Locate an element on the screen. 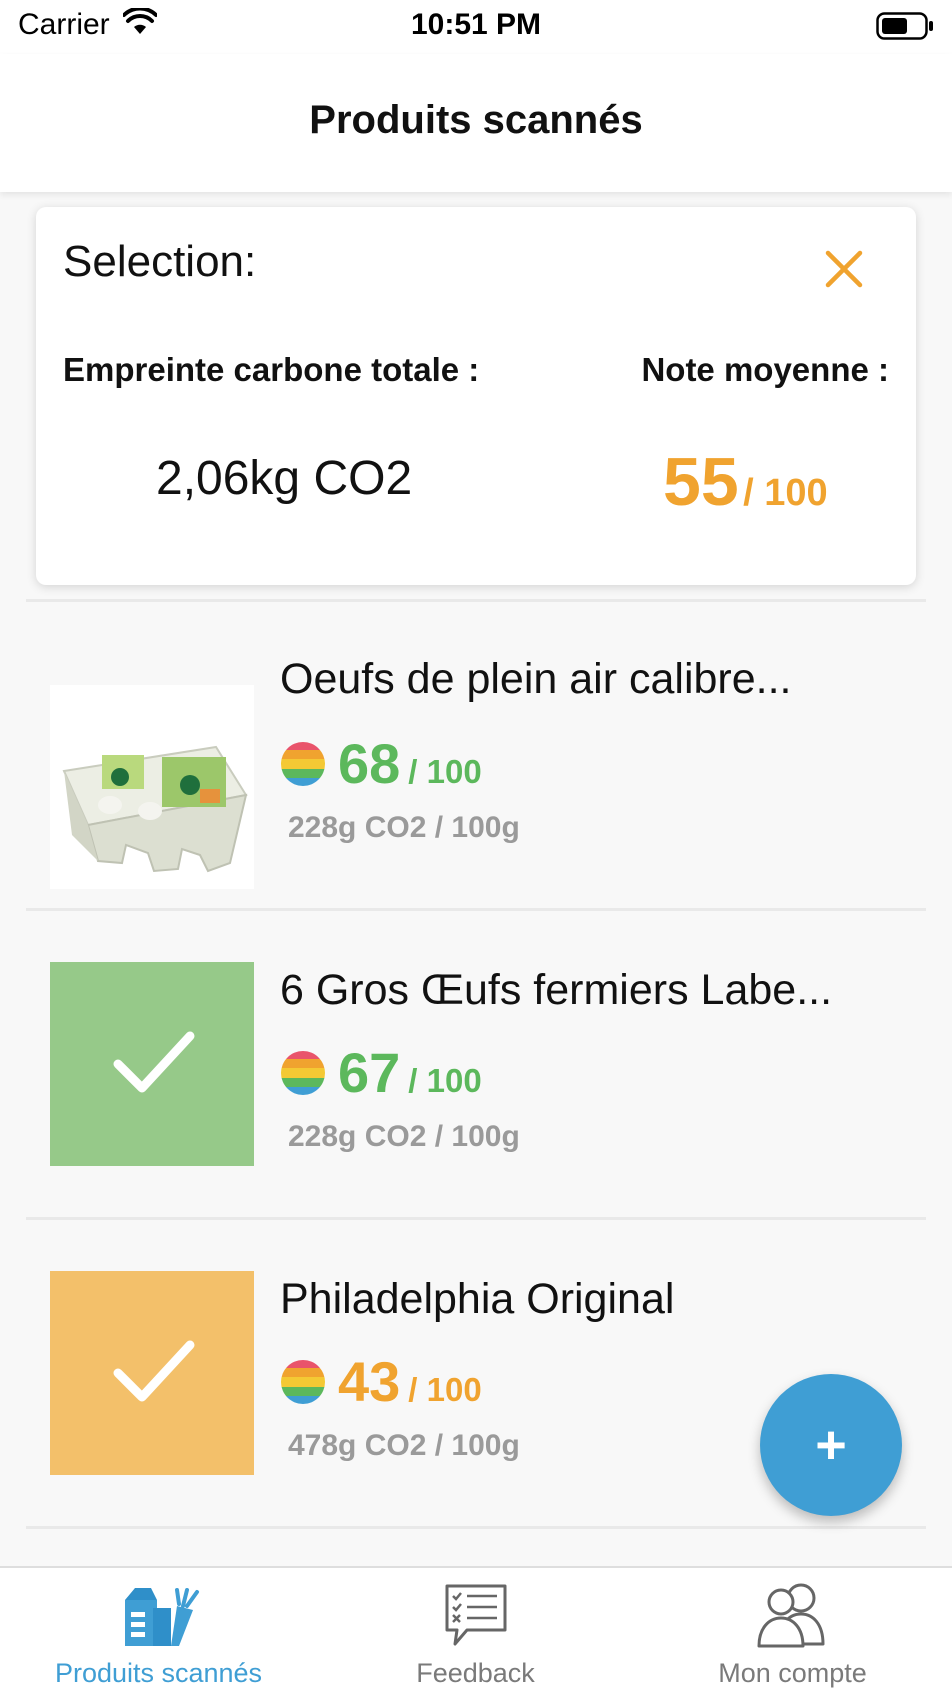 This screenshot has height=1692, width=952. tab-feedback: Feedback is located at coordinates (475, 1630).